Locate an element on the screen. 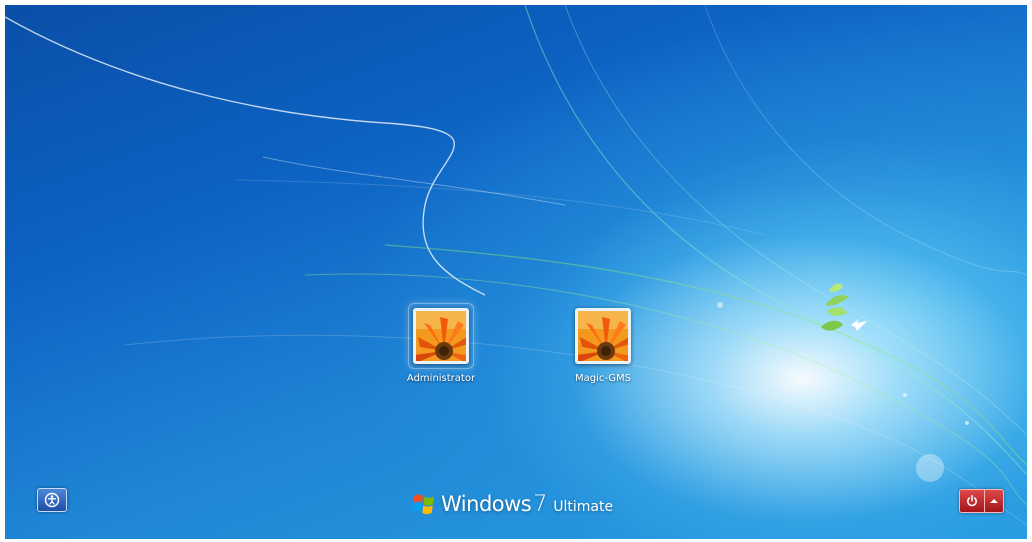 This screenshot has width=1032, height=542. shutdown-controls is located at coordinates (981, 501).